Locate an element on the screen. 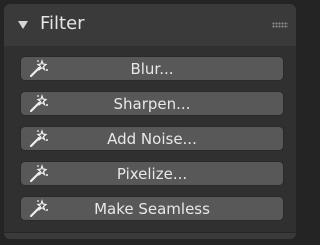 This screenshot has width=320, height=245. panel-bottom-edge is located at coordinates (150, 235).